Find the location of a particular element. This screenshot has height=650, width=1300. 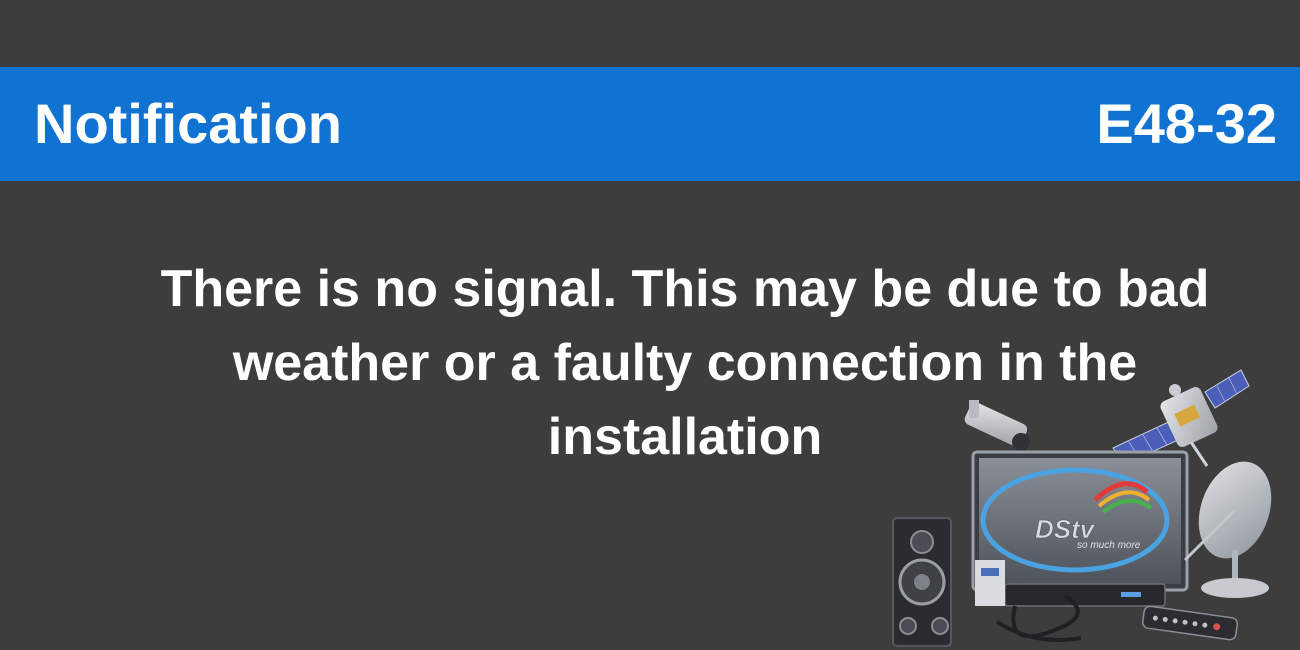

remote-control-icon is located at coordinates (1190, 623).